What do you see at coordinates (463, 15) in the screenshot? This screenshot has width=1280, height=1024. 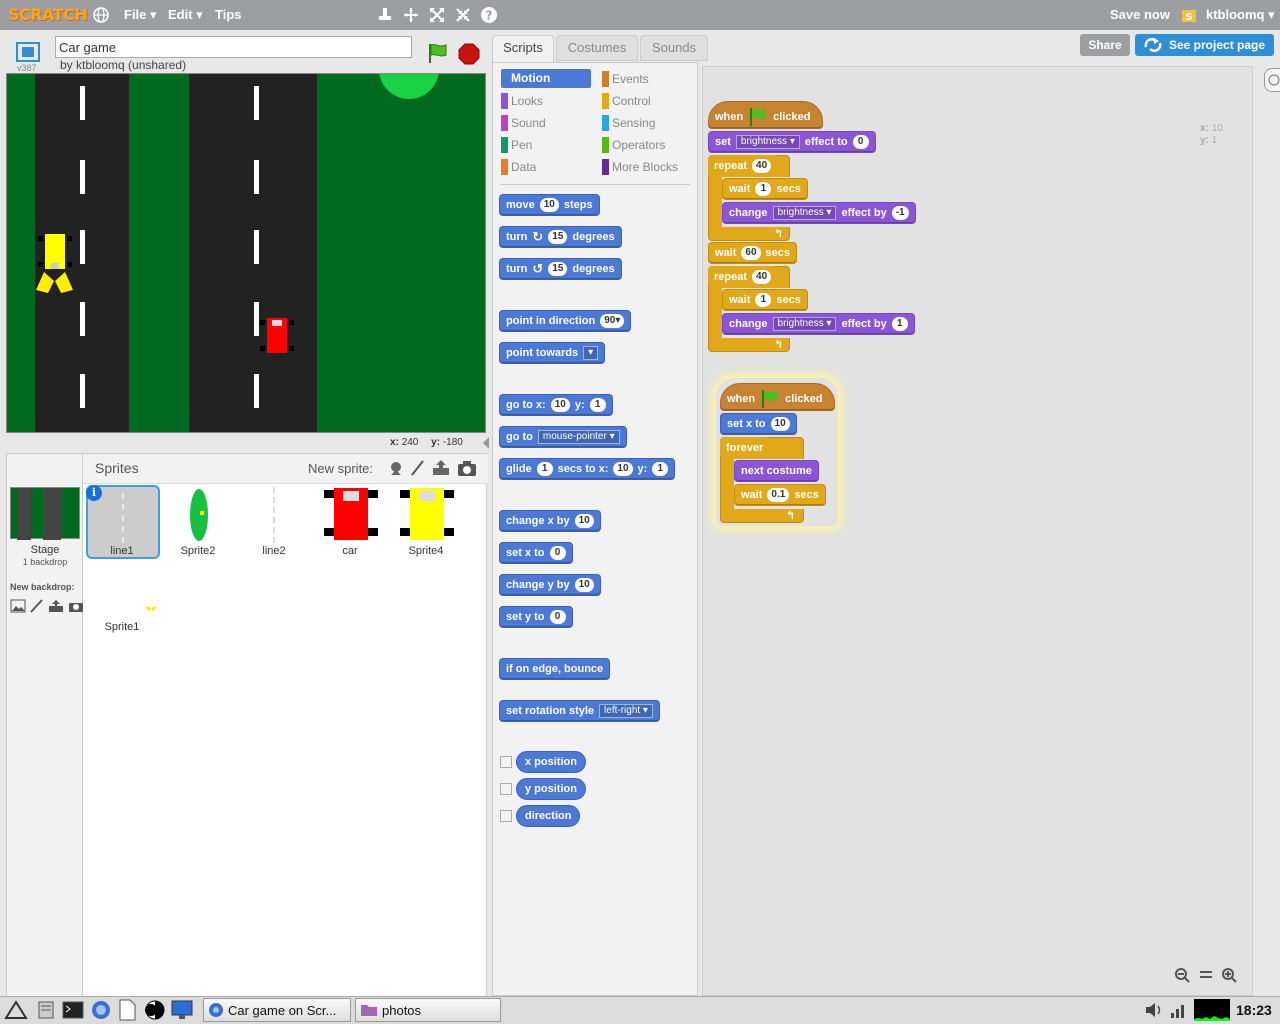 I see `shrink-icon` at bounding box center [463, 15].